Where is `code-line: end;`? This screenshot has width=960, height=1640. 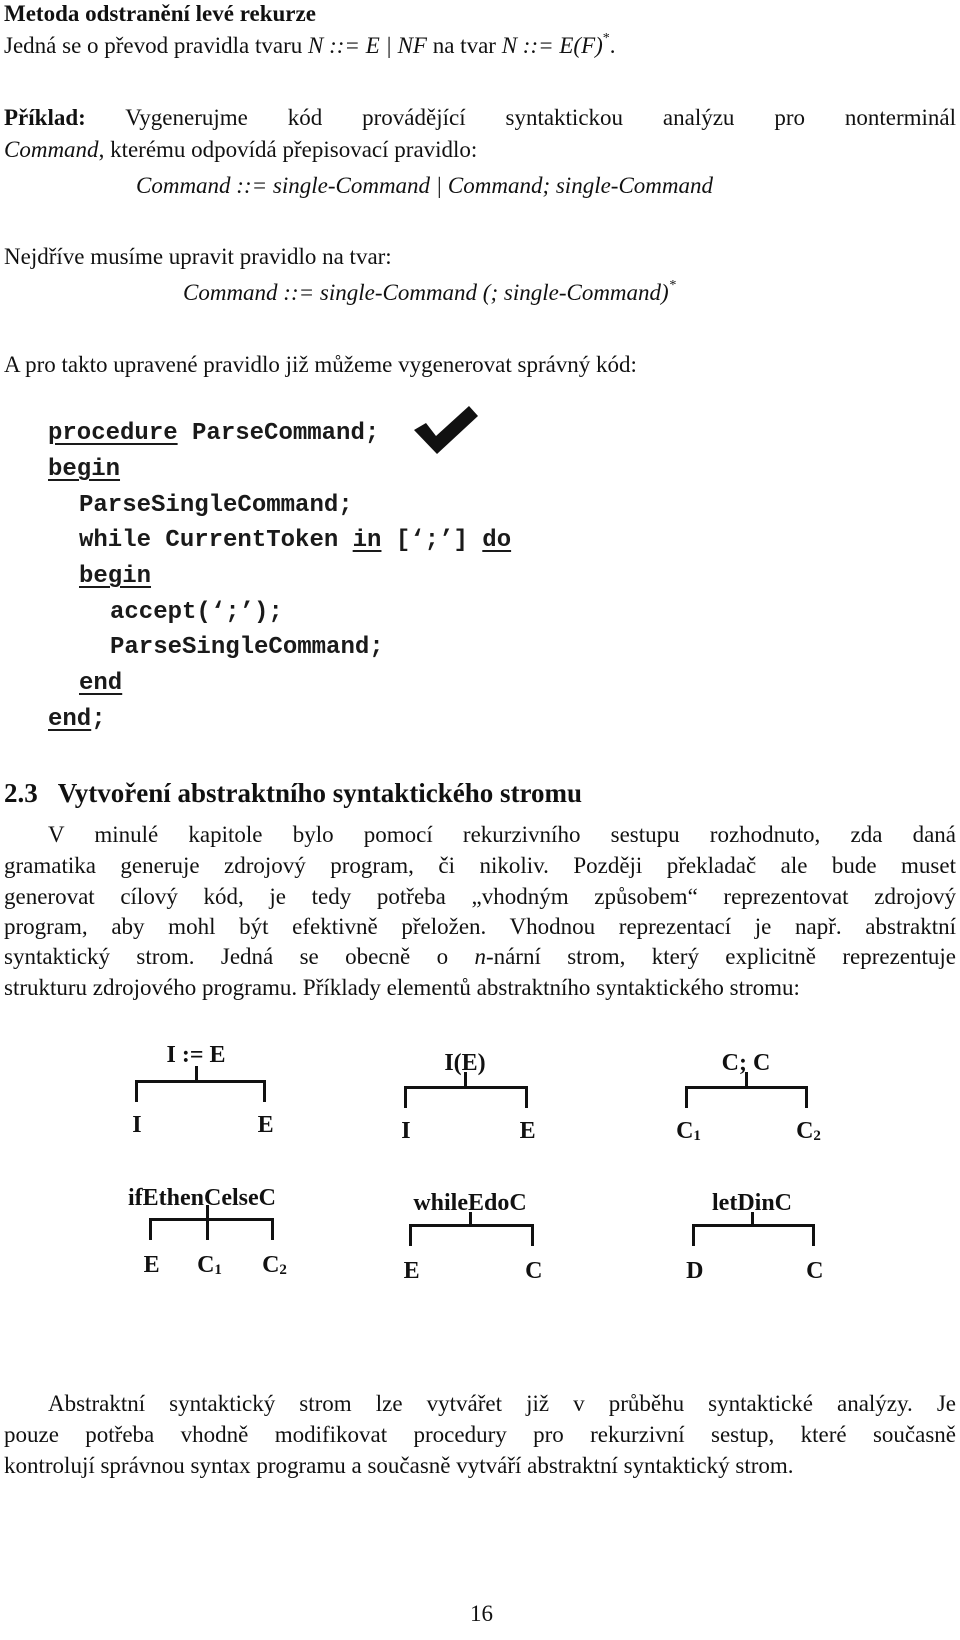
code-line: end; is located at coordinates (77, 720).